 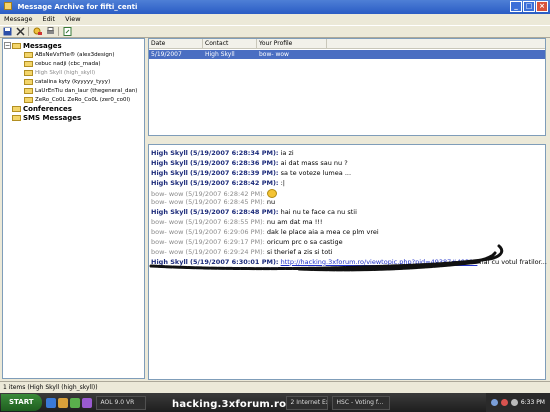 I want to click on table-row: 5/19/2007 High Skyll bow- wow, so click(x=347, y=54).